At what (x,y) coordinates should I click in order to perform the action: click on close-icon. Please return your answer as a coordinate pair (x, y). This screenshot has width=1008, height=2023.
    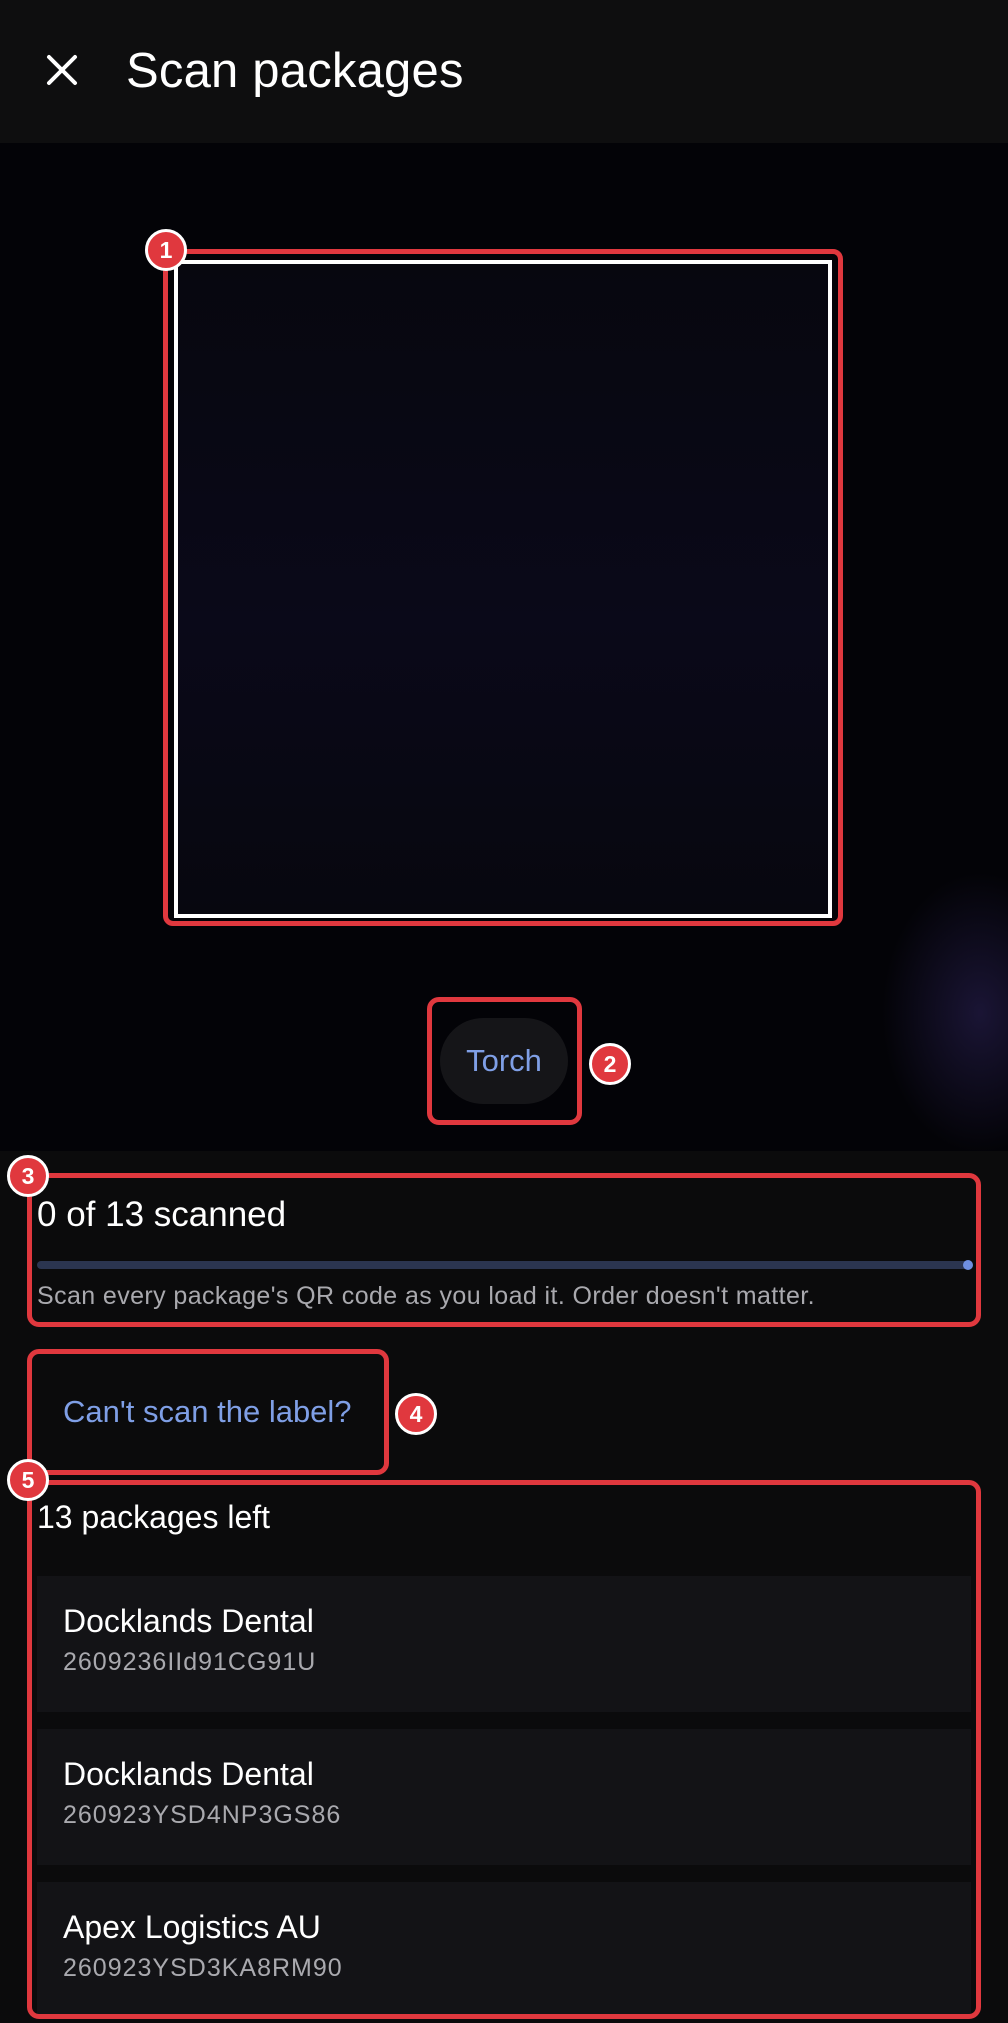
    Looking at the image, I should click on (62, 70).